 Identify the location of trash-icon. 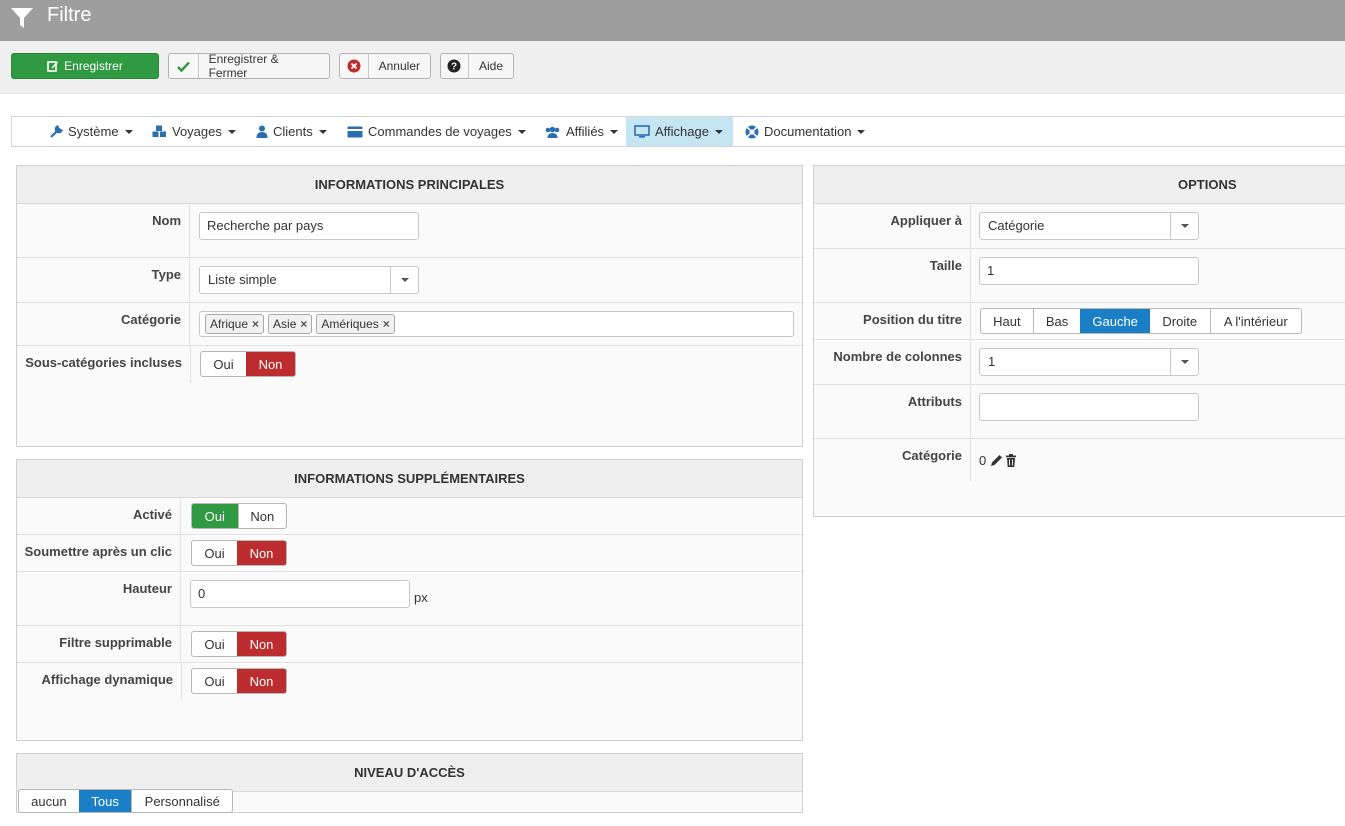
(1011, 460).